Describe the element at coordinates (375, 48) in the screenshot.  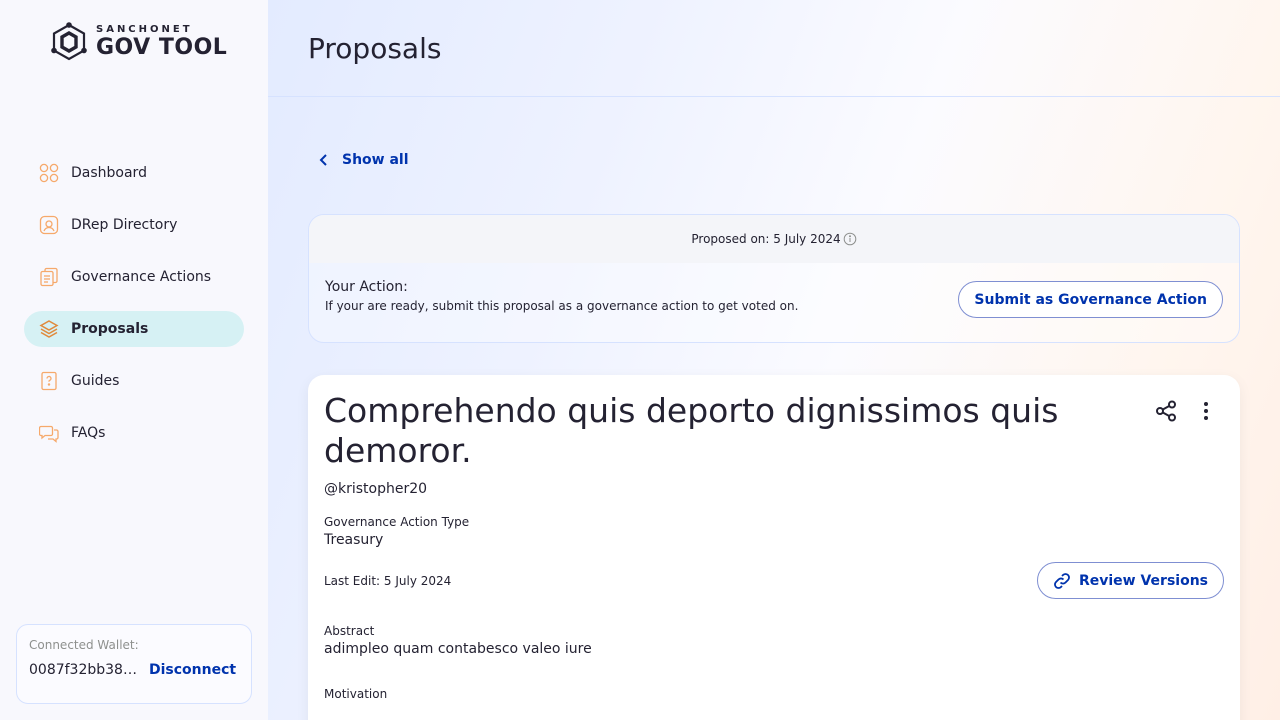
I see `page-title: Proposals` at that location.